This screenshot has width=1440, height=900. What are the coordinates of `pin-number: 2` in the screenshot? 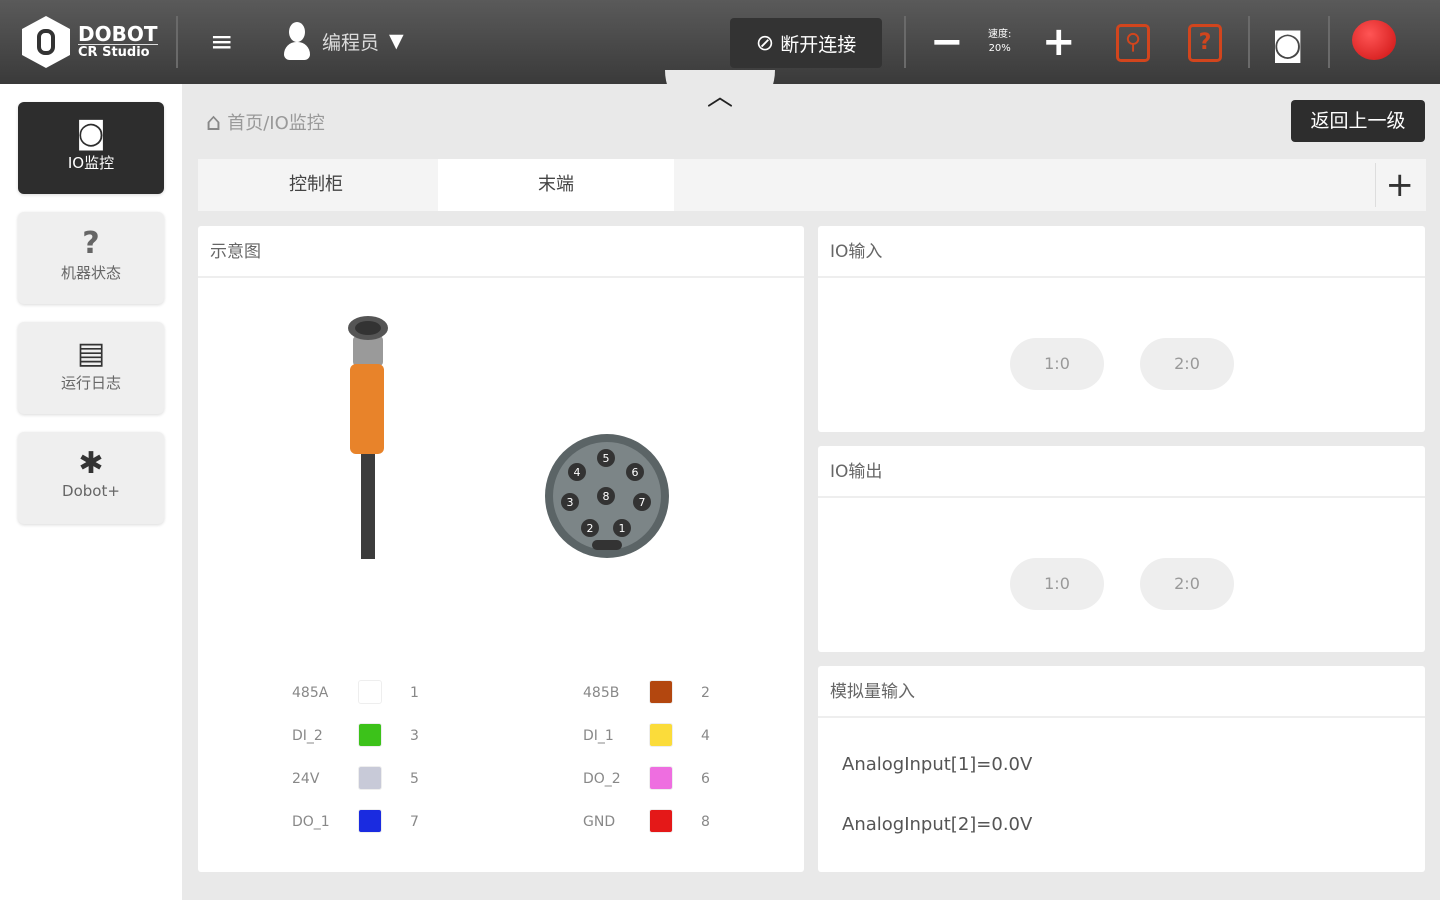 It's located at (705, 693).